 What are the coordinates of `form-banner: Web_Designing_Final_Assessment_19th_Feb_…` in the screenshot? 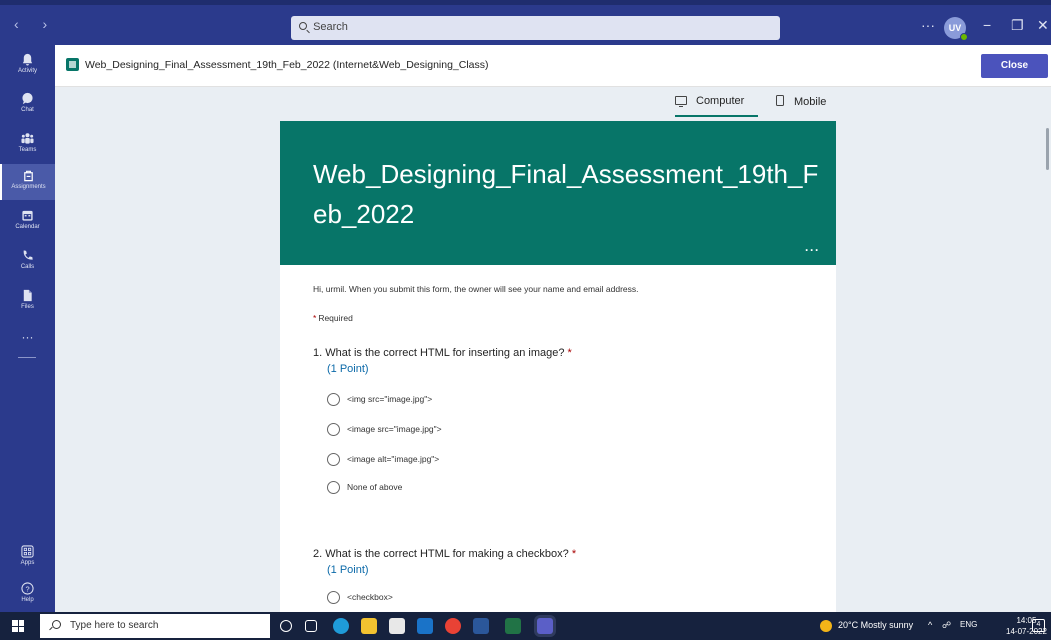 It's located at (558, 193).